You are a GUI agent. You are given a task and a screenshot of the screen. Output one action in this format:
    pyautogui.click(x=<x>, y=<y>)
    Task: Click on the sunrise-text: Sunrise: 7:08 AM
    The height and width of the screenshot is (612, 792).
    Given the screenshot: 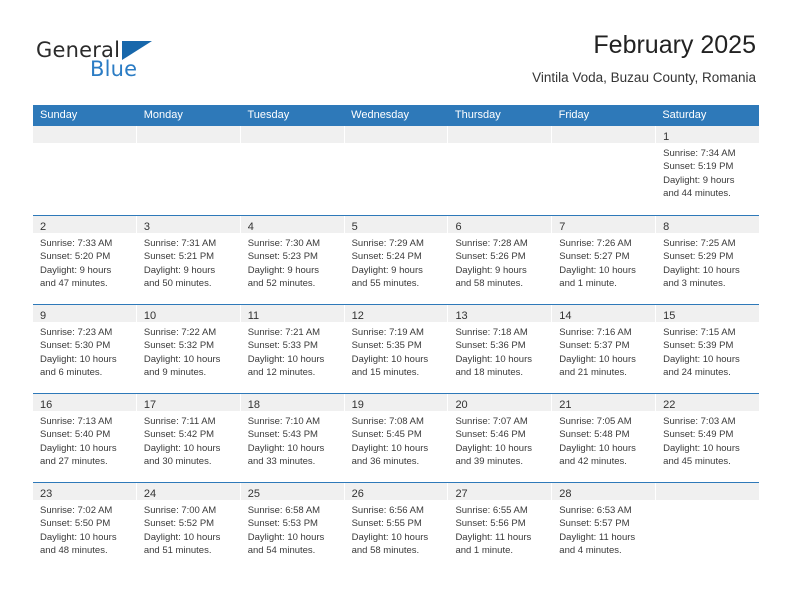 What is the action you would take?
    pyautogui.click(x=387, y=421)
    